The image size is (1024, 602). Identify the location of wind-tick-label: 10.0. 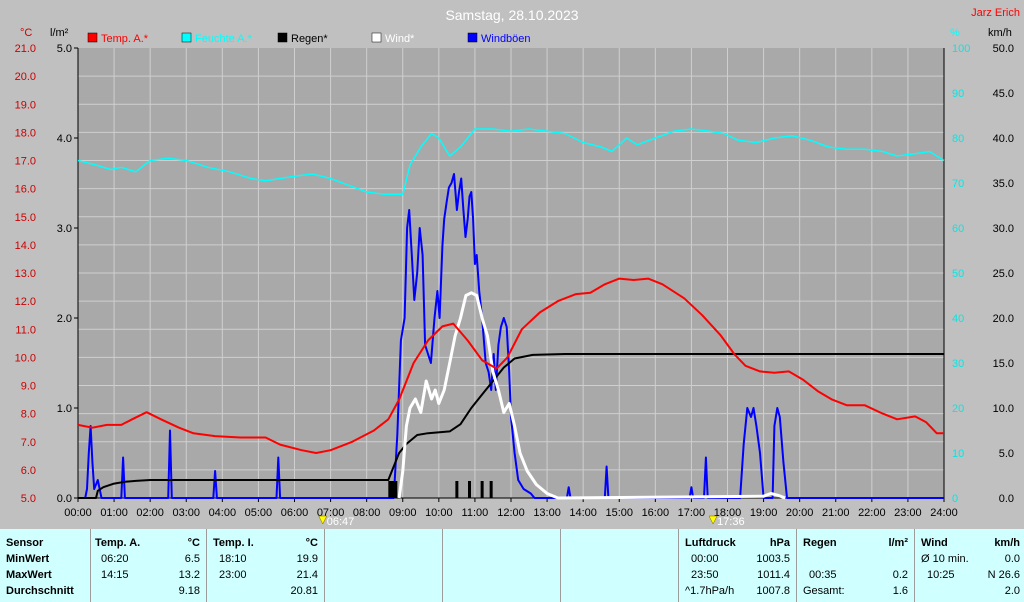
(1003, 409).